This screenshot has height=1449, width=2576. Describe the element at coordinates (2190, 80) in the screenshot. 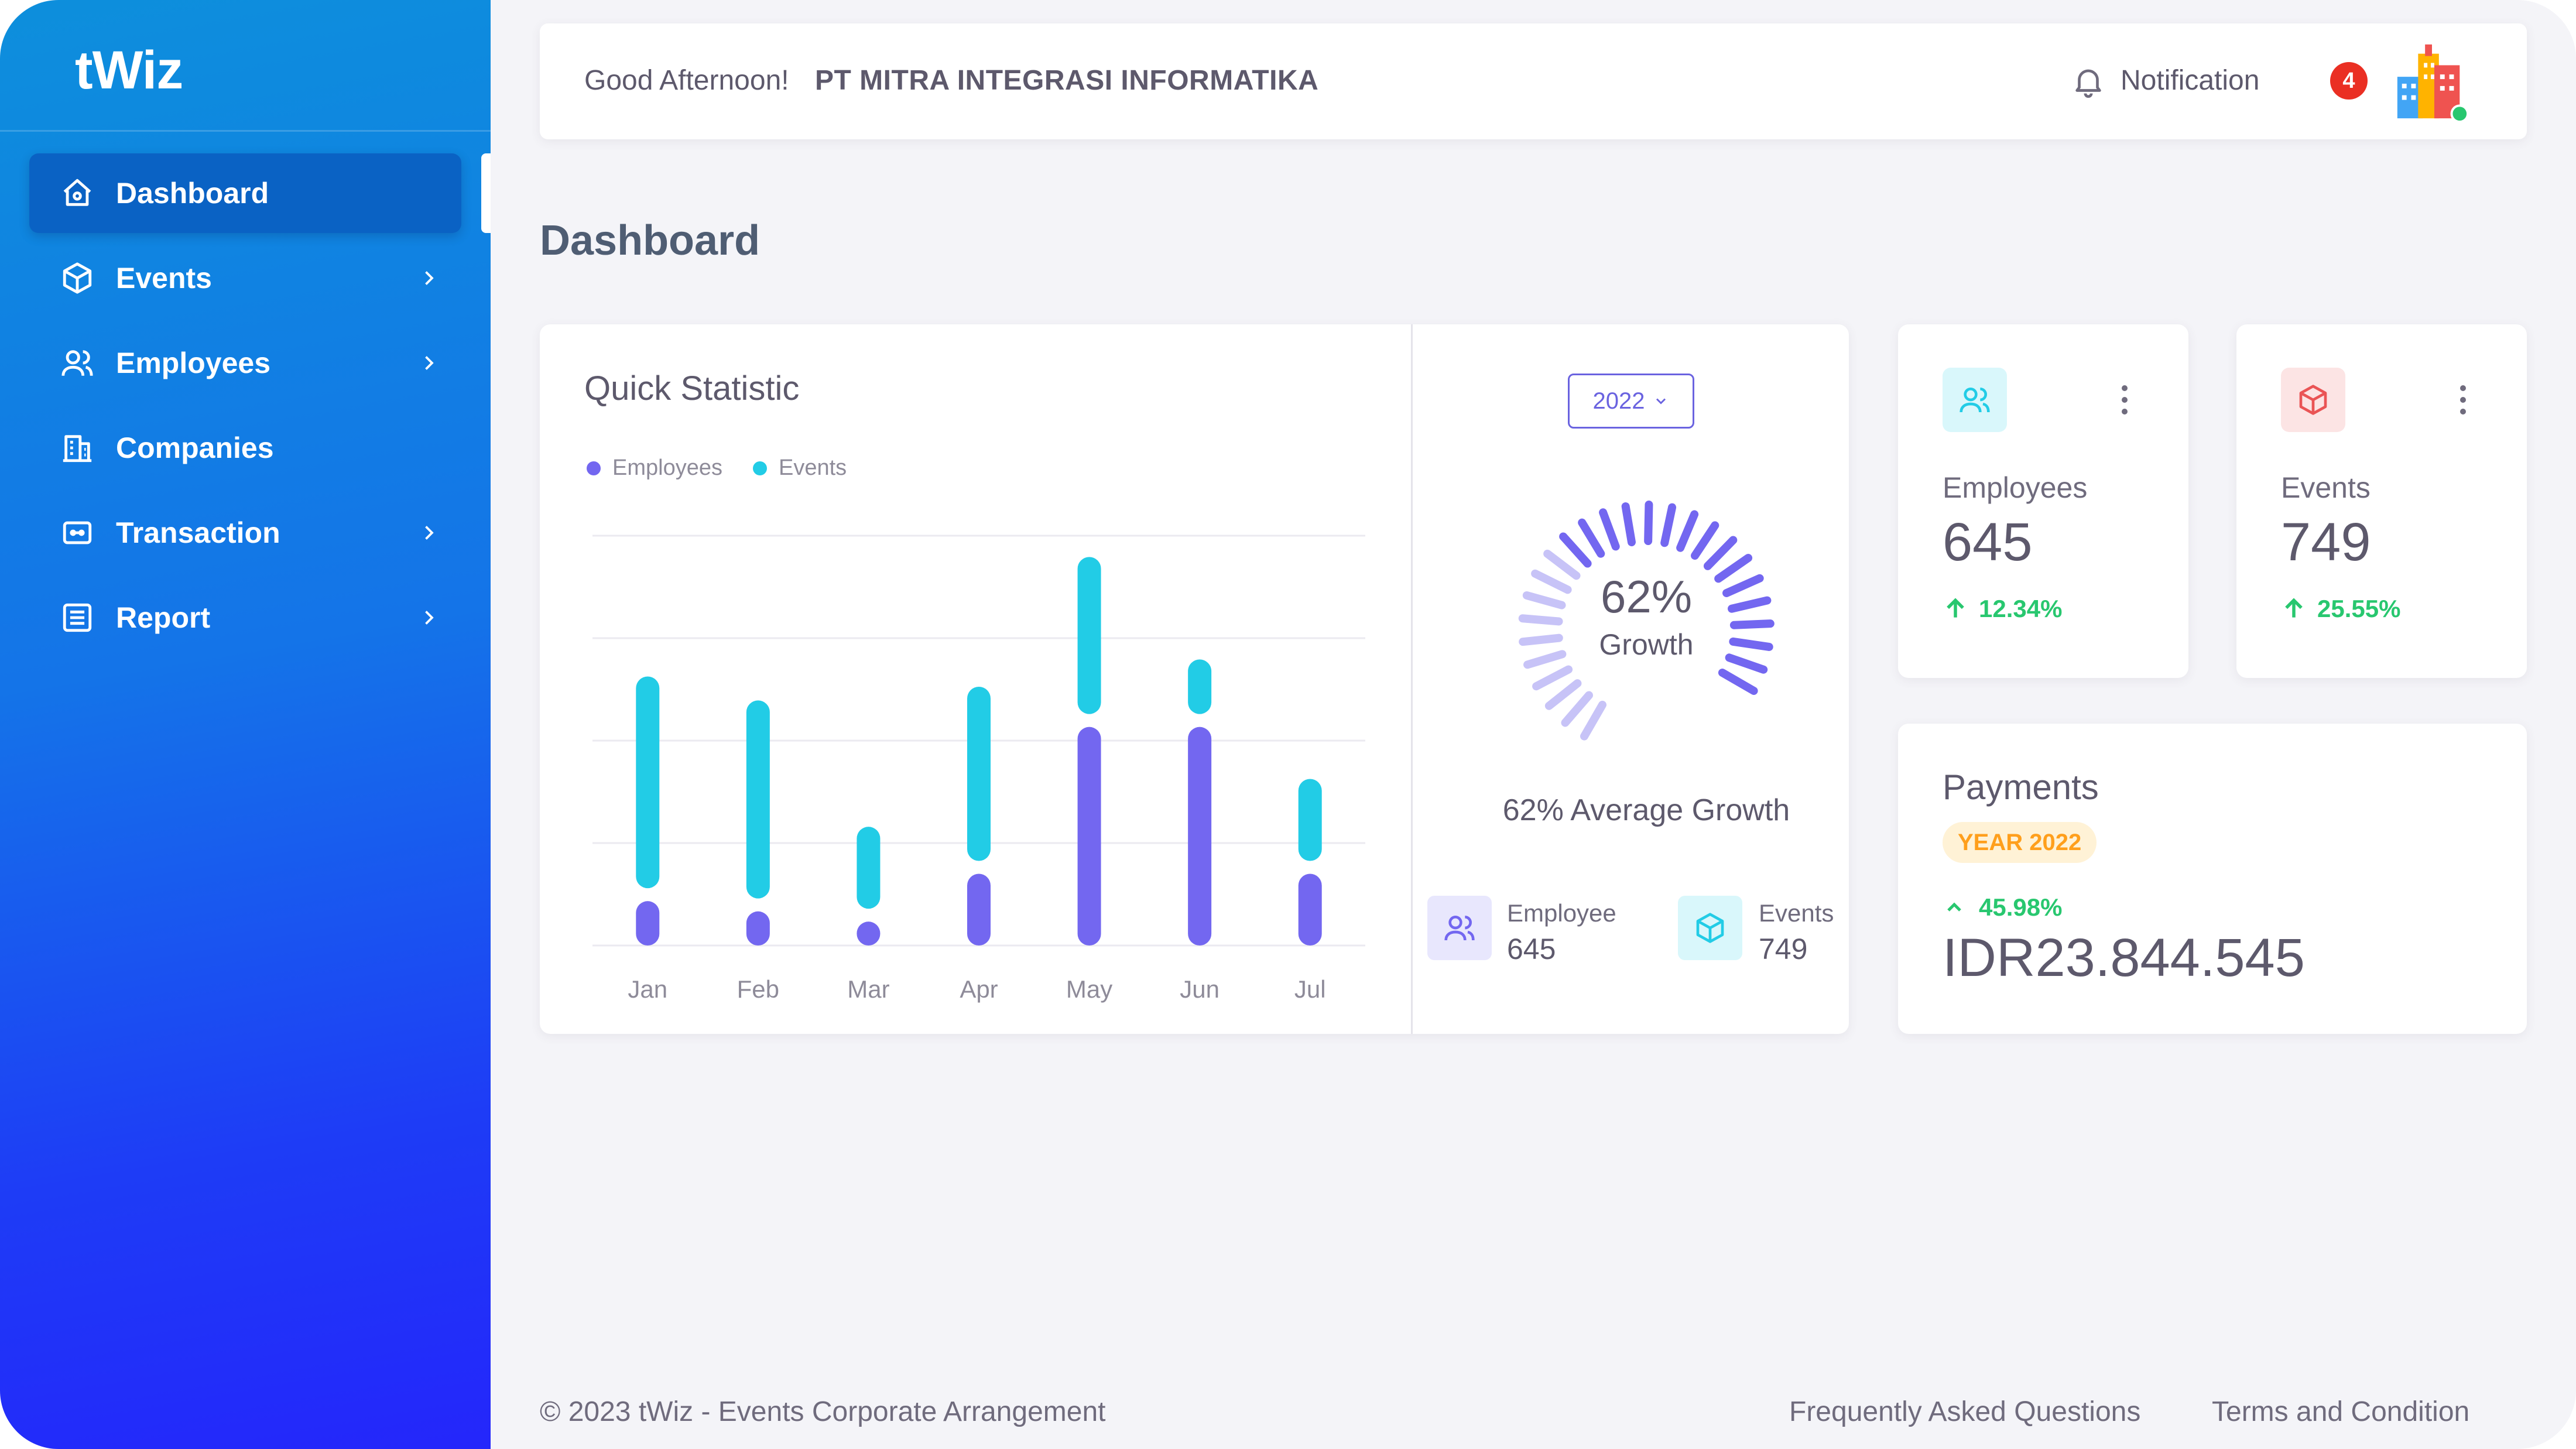

I see `notification-label: Notification` at that location.